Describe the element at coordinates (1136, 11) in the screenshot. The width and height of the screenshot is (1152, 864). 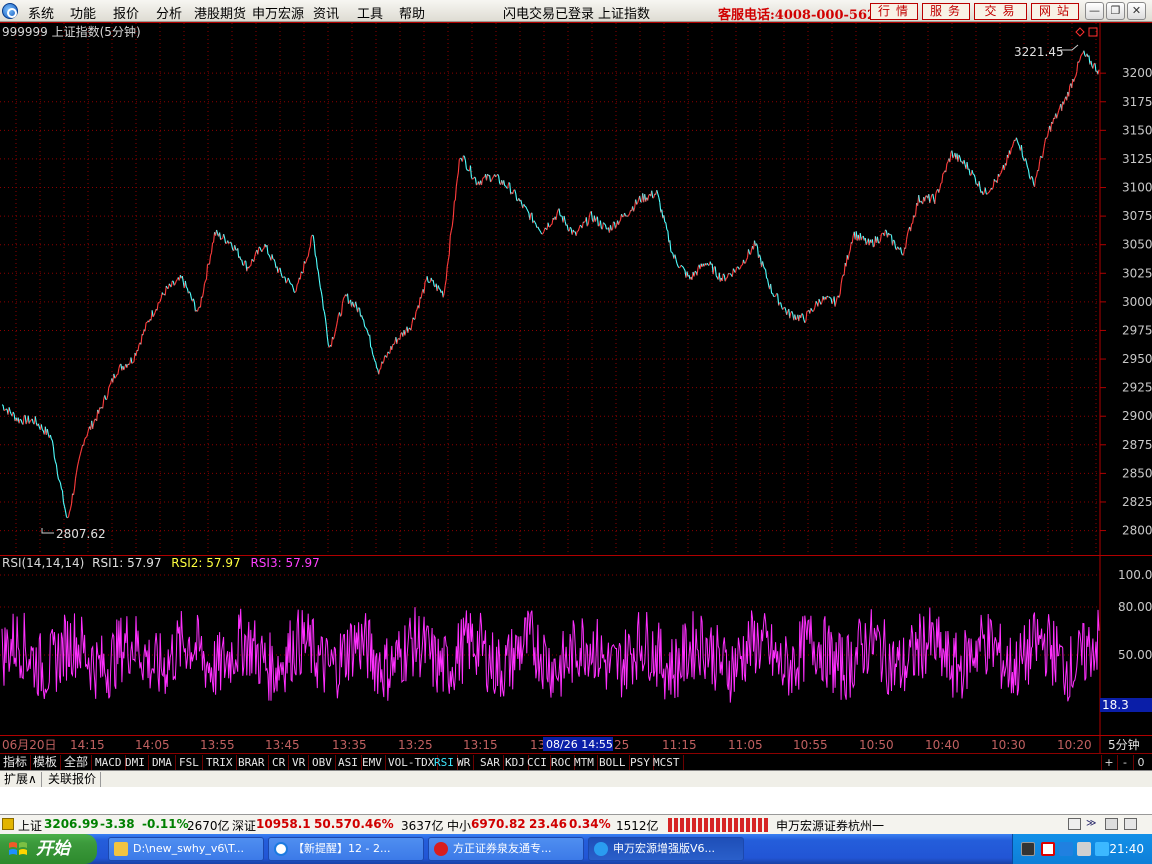
I see `close-icon: ✕` at that location.